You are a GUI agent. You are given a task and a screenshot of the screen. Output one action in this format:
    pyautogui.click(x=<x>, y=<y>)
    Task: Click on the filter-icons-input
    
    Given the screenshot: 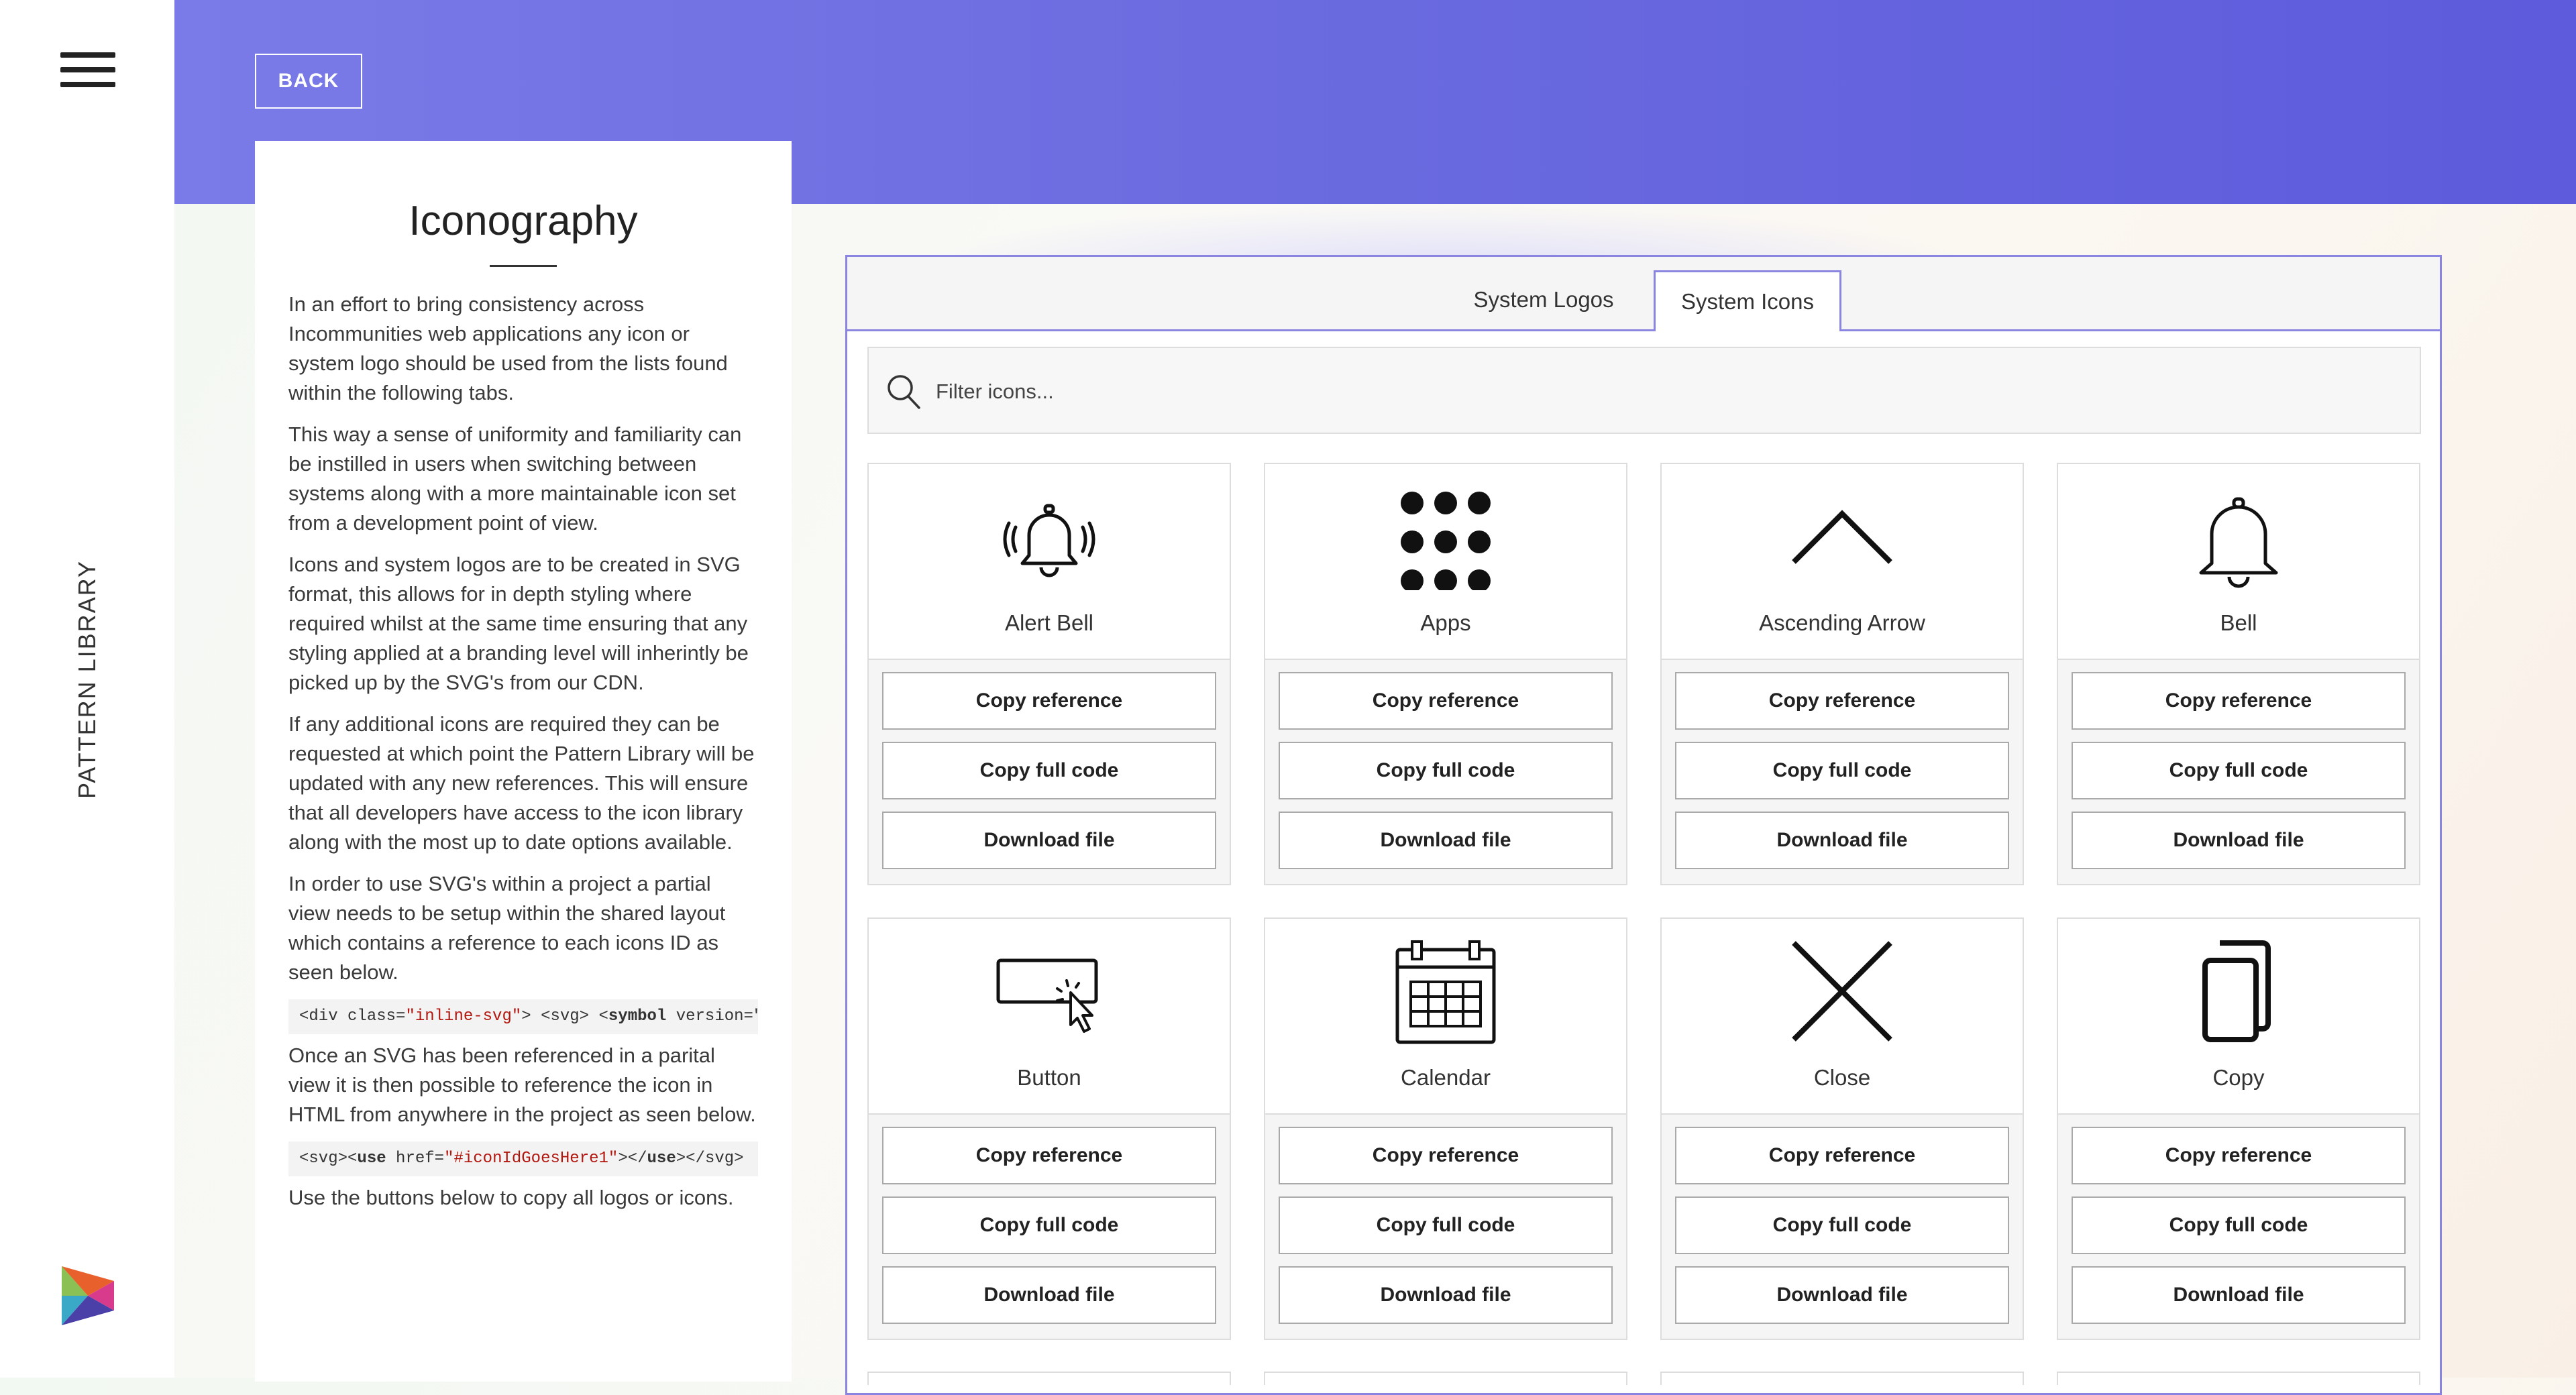 What is the action you would take?
    pyautogui.click(x=1539, y=391)
    